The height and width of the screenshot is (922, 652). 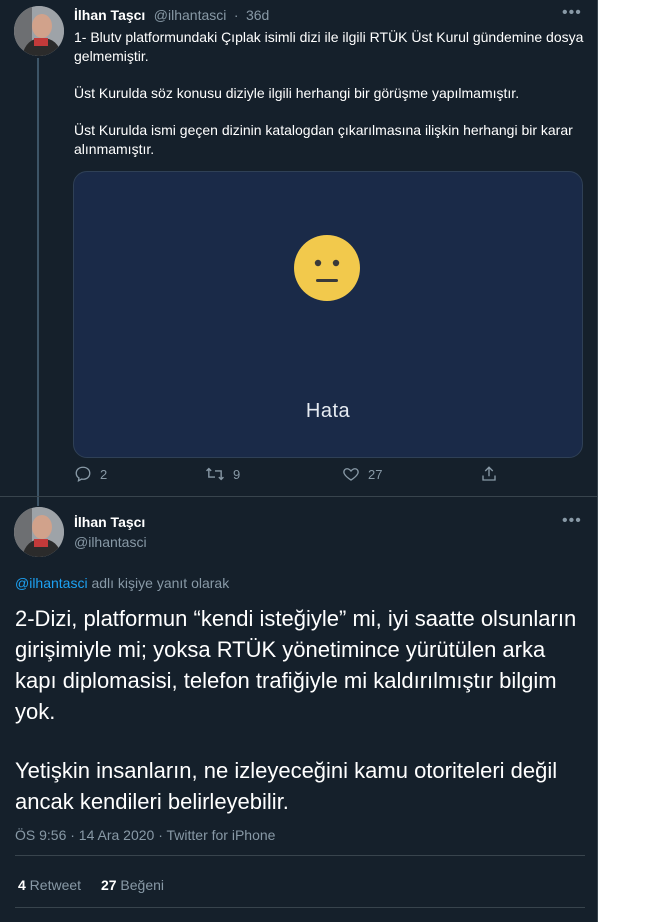 I want to click on share-button, so click(x=489, y=474).